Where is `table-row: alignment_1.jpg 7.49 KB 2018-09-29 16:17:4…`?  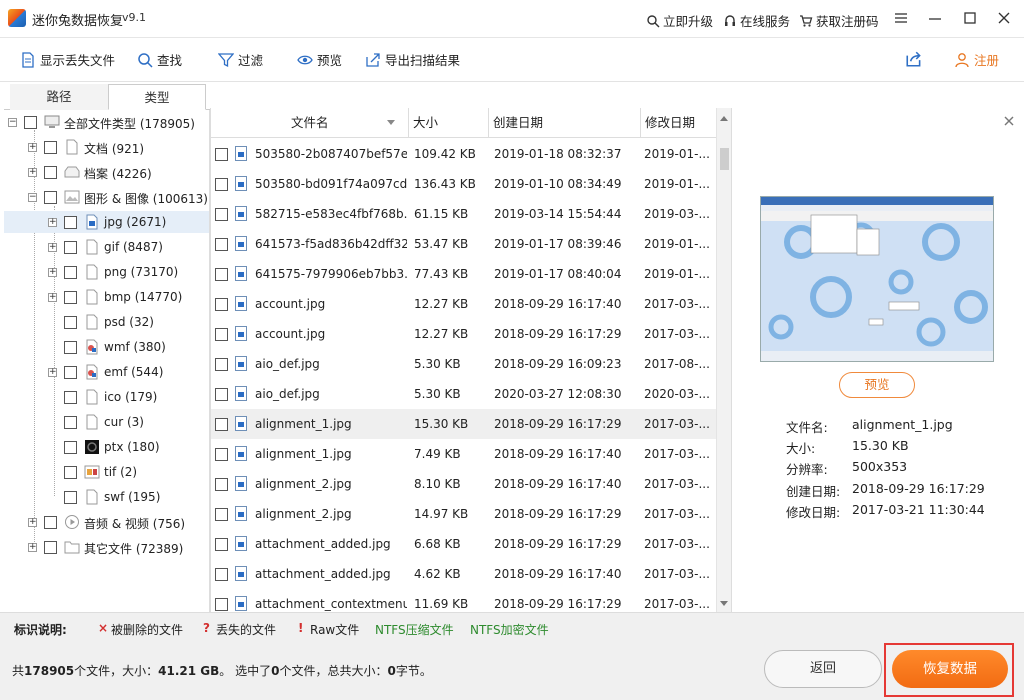 table-row: alignment_1.jpg 7.49 KB 2018-09-29 16:17:4… is located at coordinates (463, 454).